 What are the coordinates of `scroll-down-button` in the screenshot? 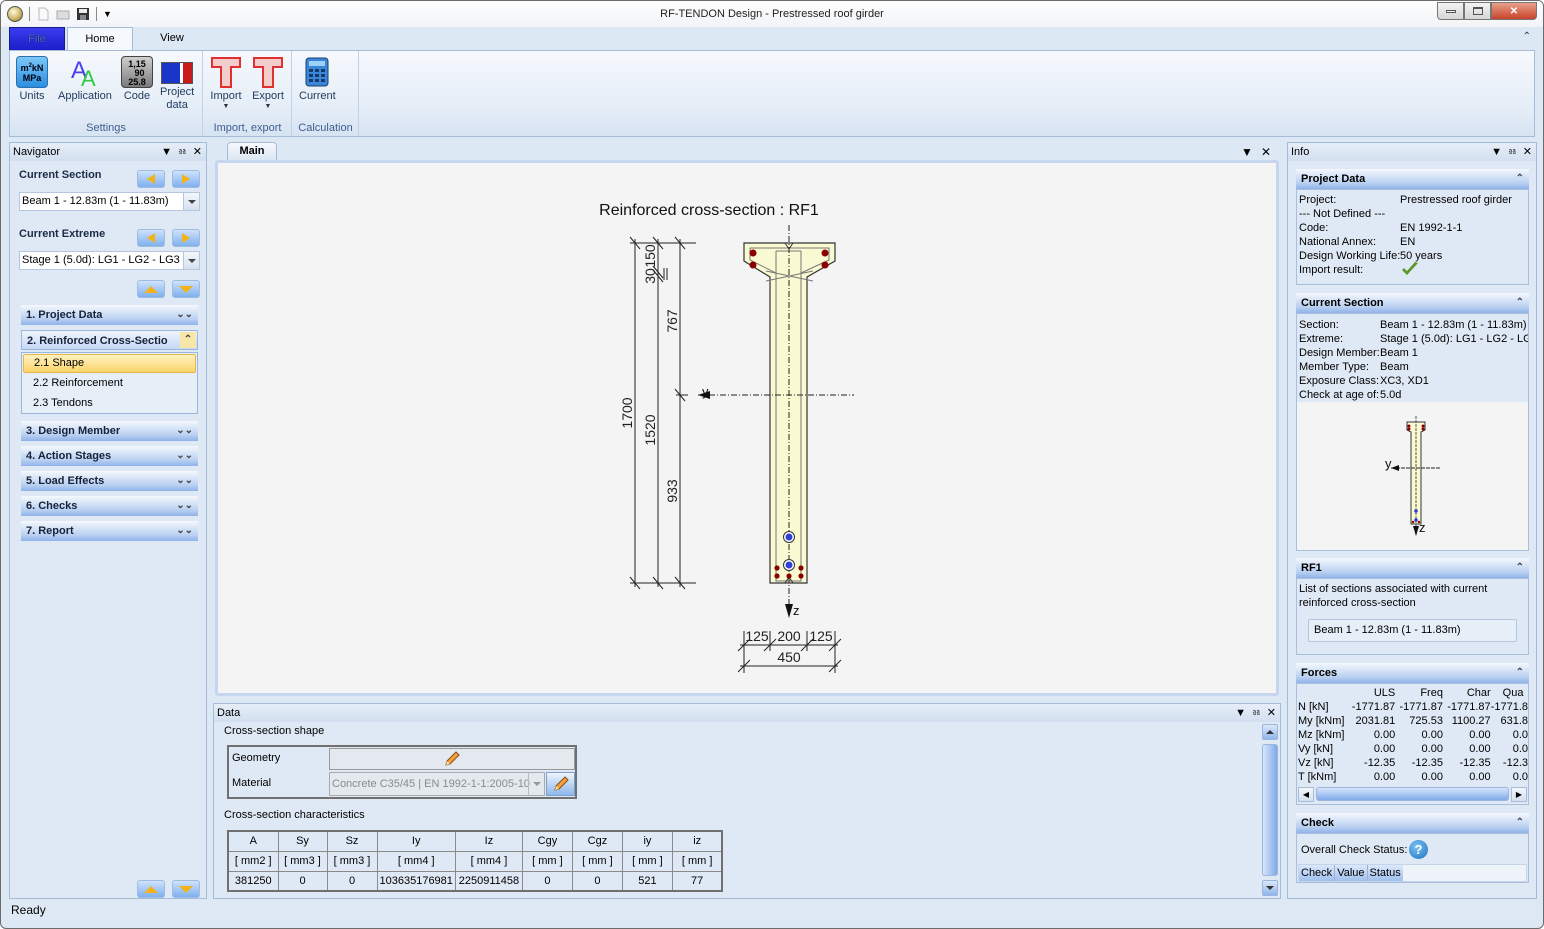 It's located at (1270, 888).